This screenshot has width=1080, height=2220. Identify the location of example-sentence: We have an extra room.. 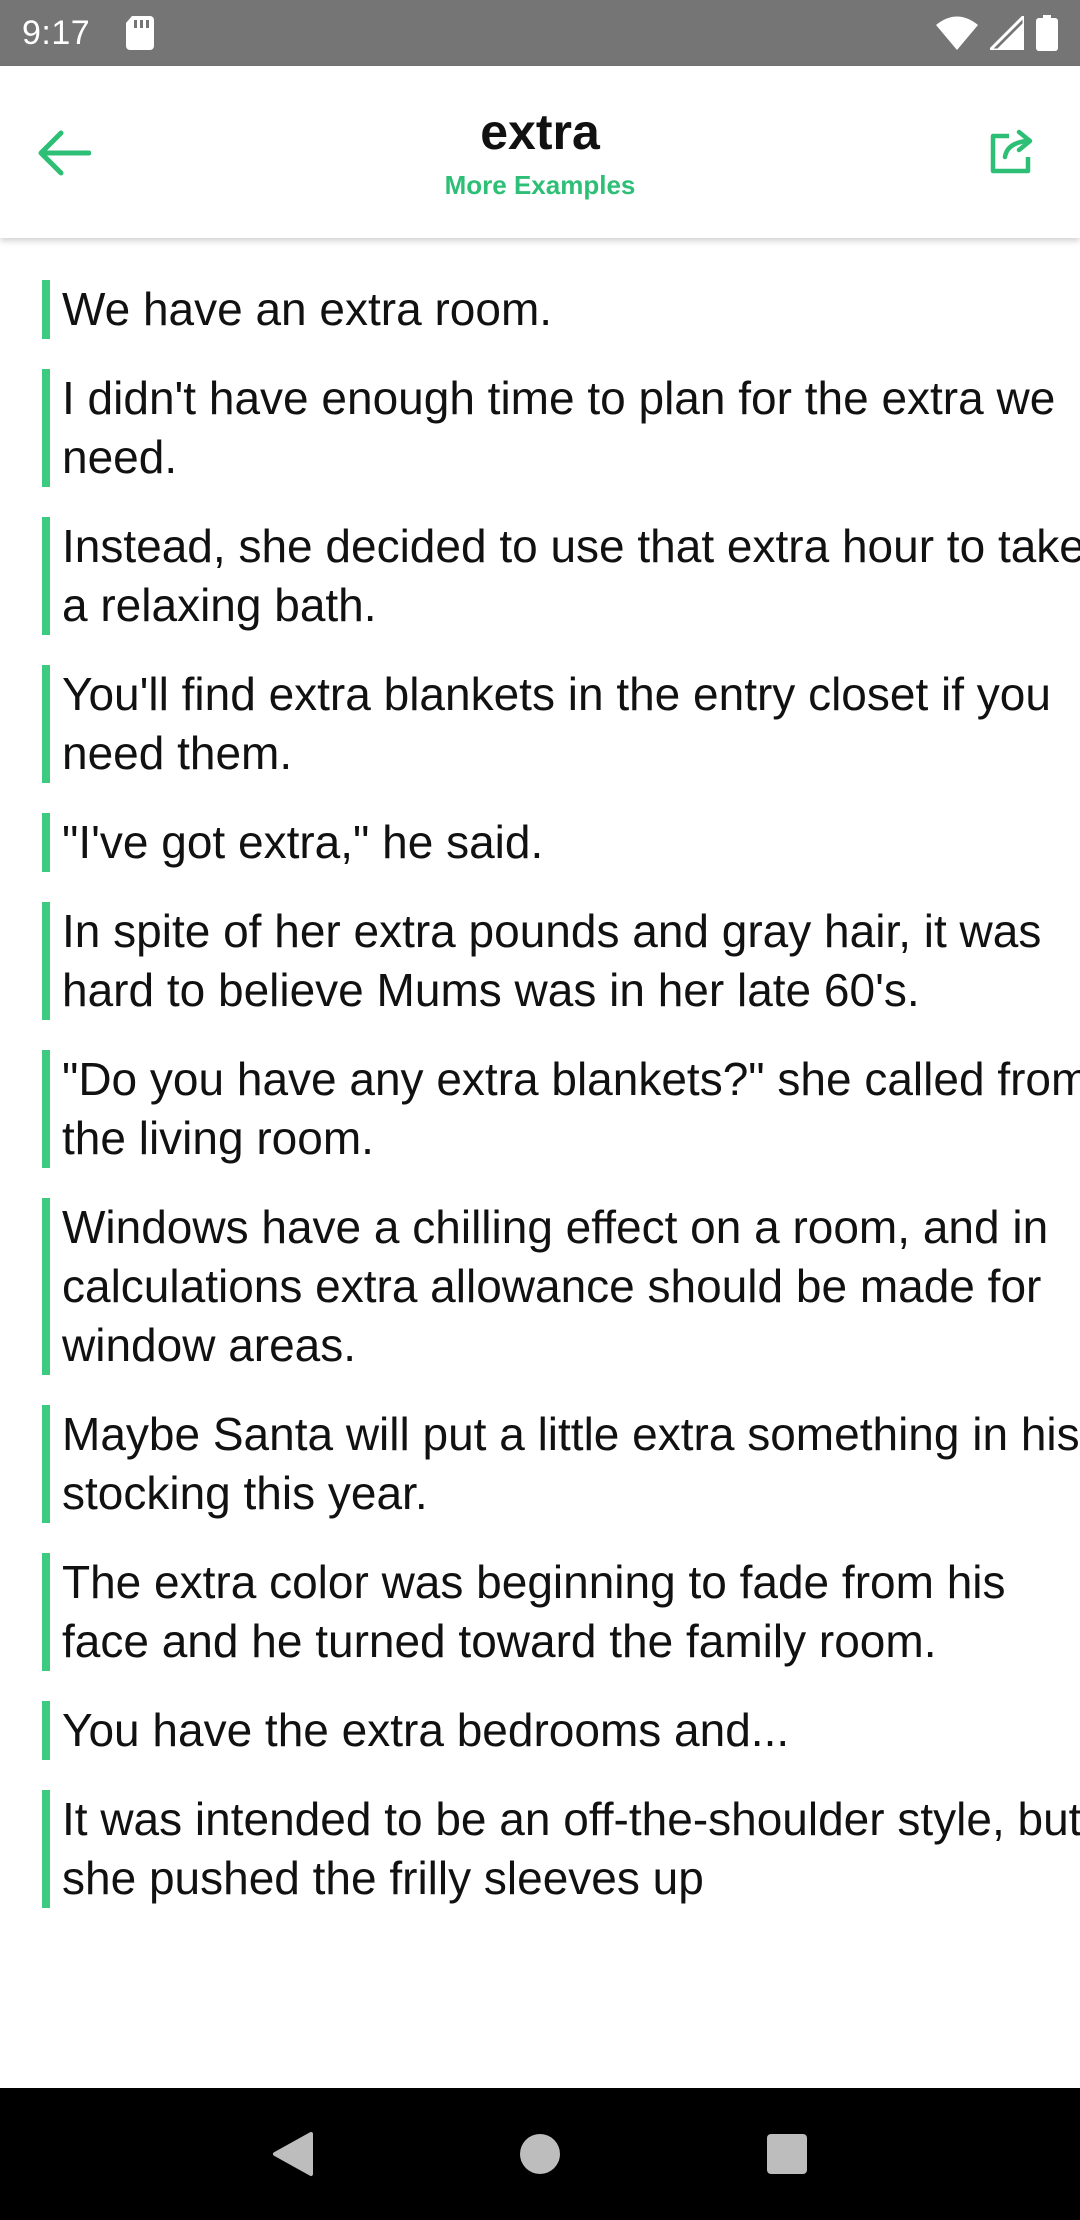
(561, 309).